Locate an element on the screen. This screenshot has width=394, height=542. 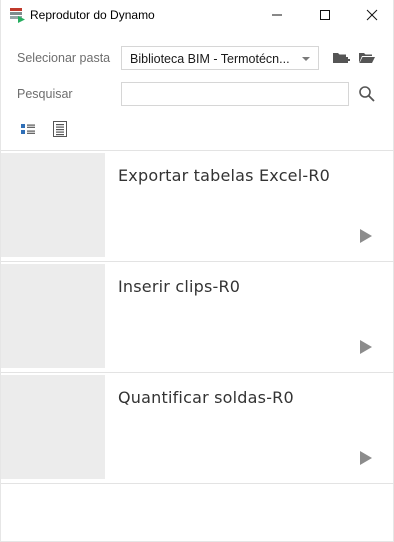
add-folder-icon is located at coordinates (341, 58).